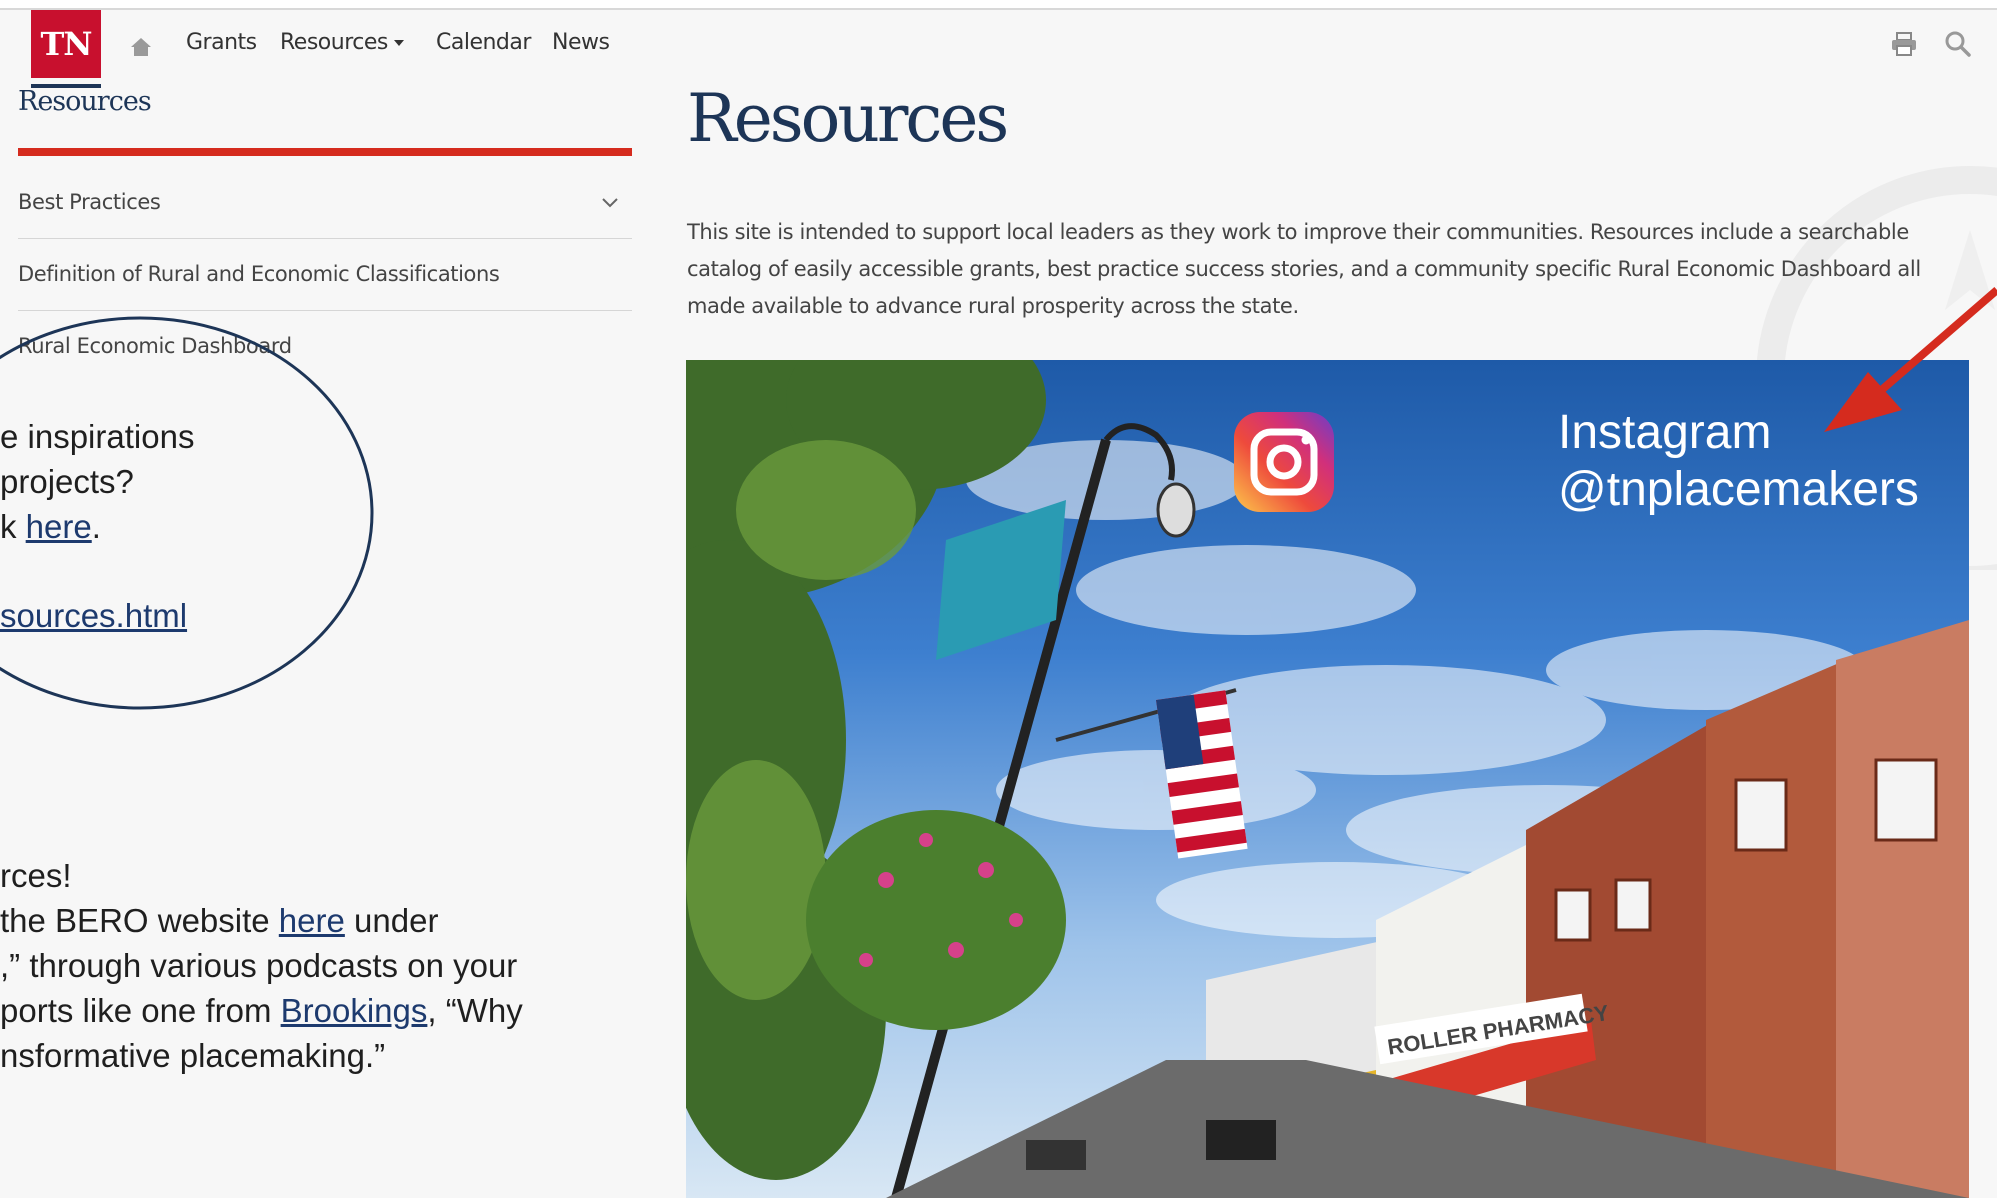 The image size is (1997, 1198). What do you see at coordinates (13, 526) in the screenshot?
I see `annotation-text: k` at bounding box center [13, 526].